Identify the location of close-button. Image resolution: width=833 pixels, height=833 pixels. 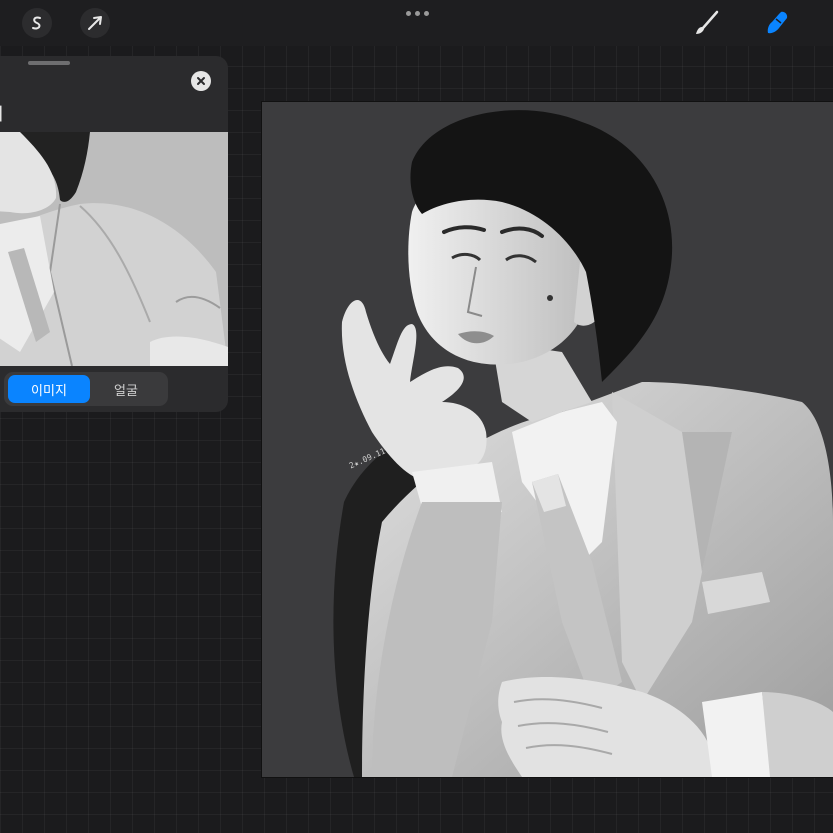
(201, 81).